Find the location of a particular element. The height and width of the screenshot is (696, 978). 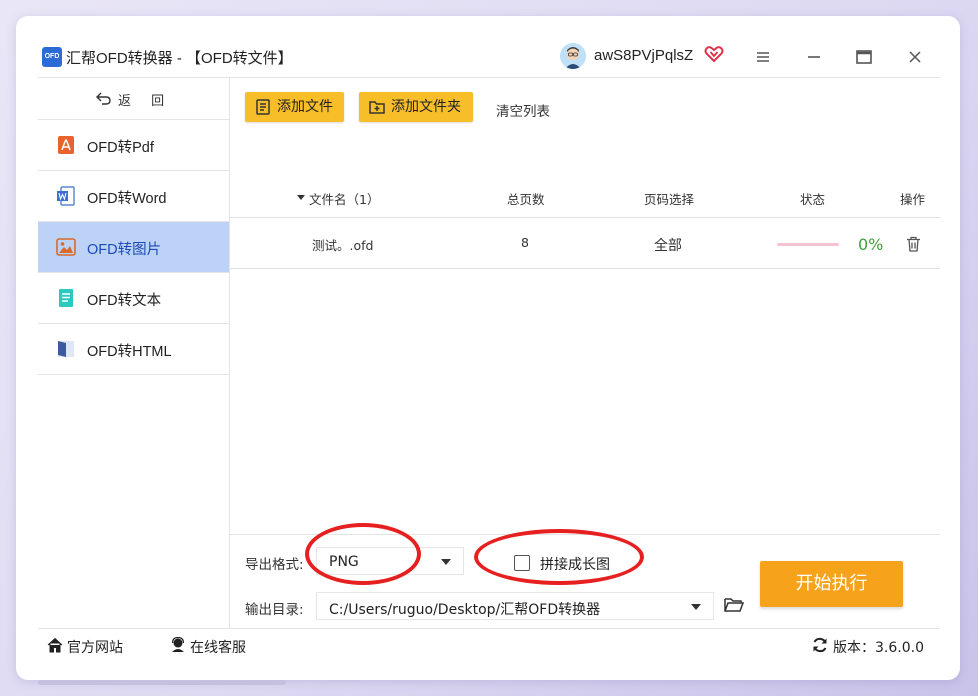

taskbar-indicator is located at coordinates (162, 682).